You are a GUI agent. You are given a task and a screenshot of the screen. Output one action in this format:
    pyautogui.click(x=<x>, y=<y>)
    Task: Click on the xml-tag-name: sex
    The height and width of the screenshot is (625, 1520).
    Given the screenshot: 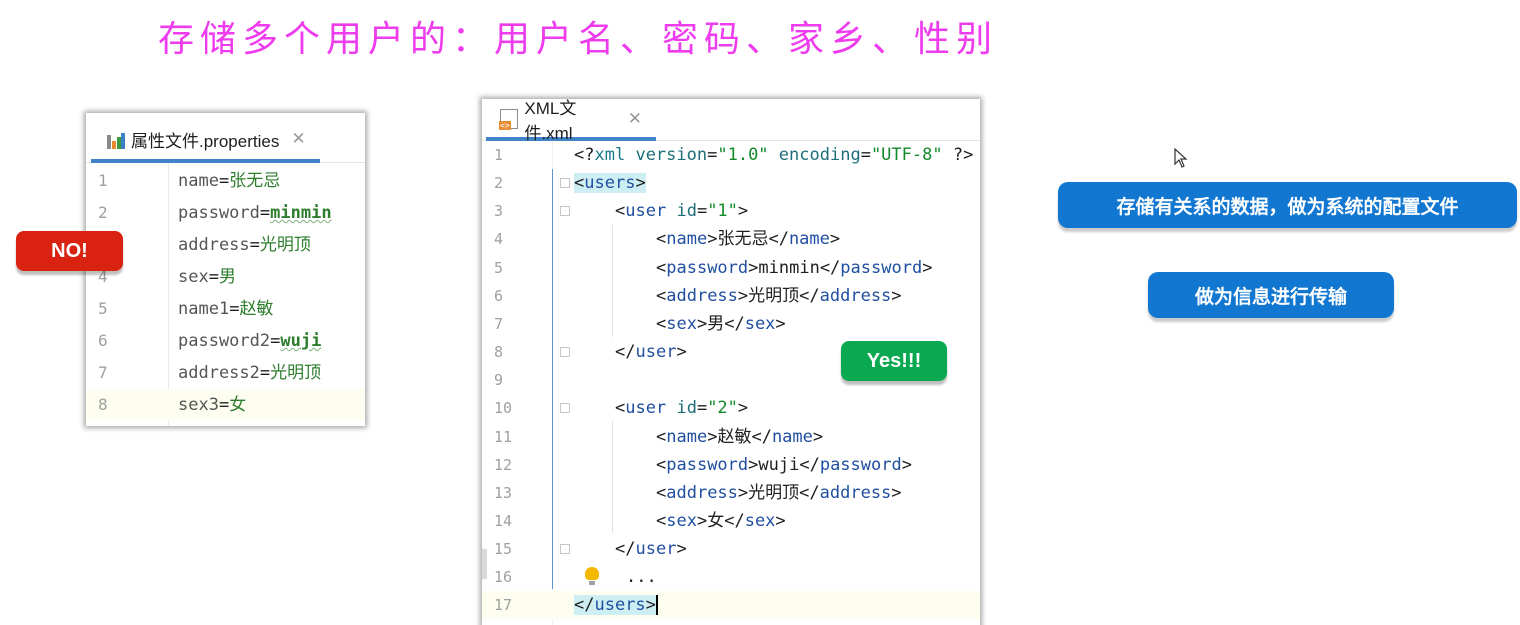 What is the action you would take?
    pyautogui.click(x=760, y=520)
    